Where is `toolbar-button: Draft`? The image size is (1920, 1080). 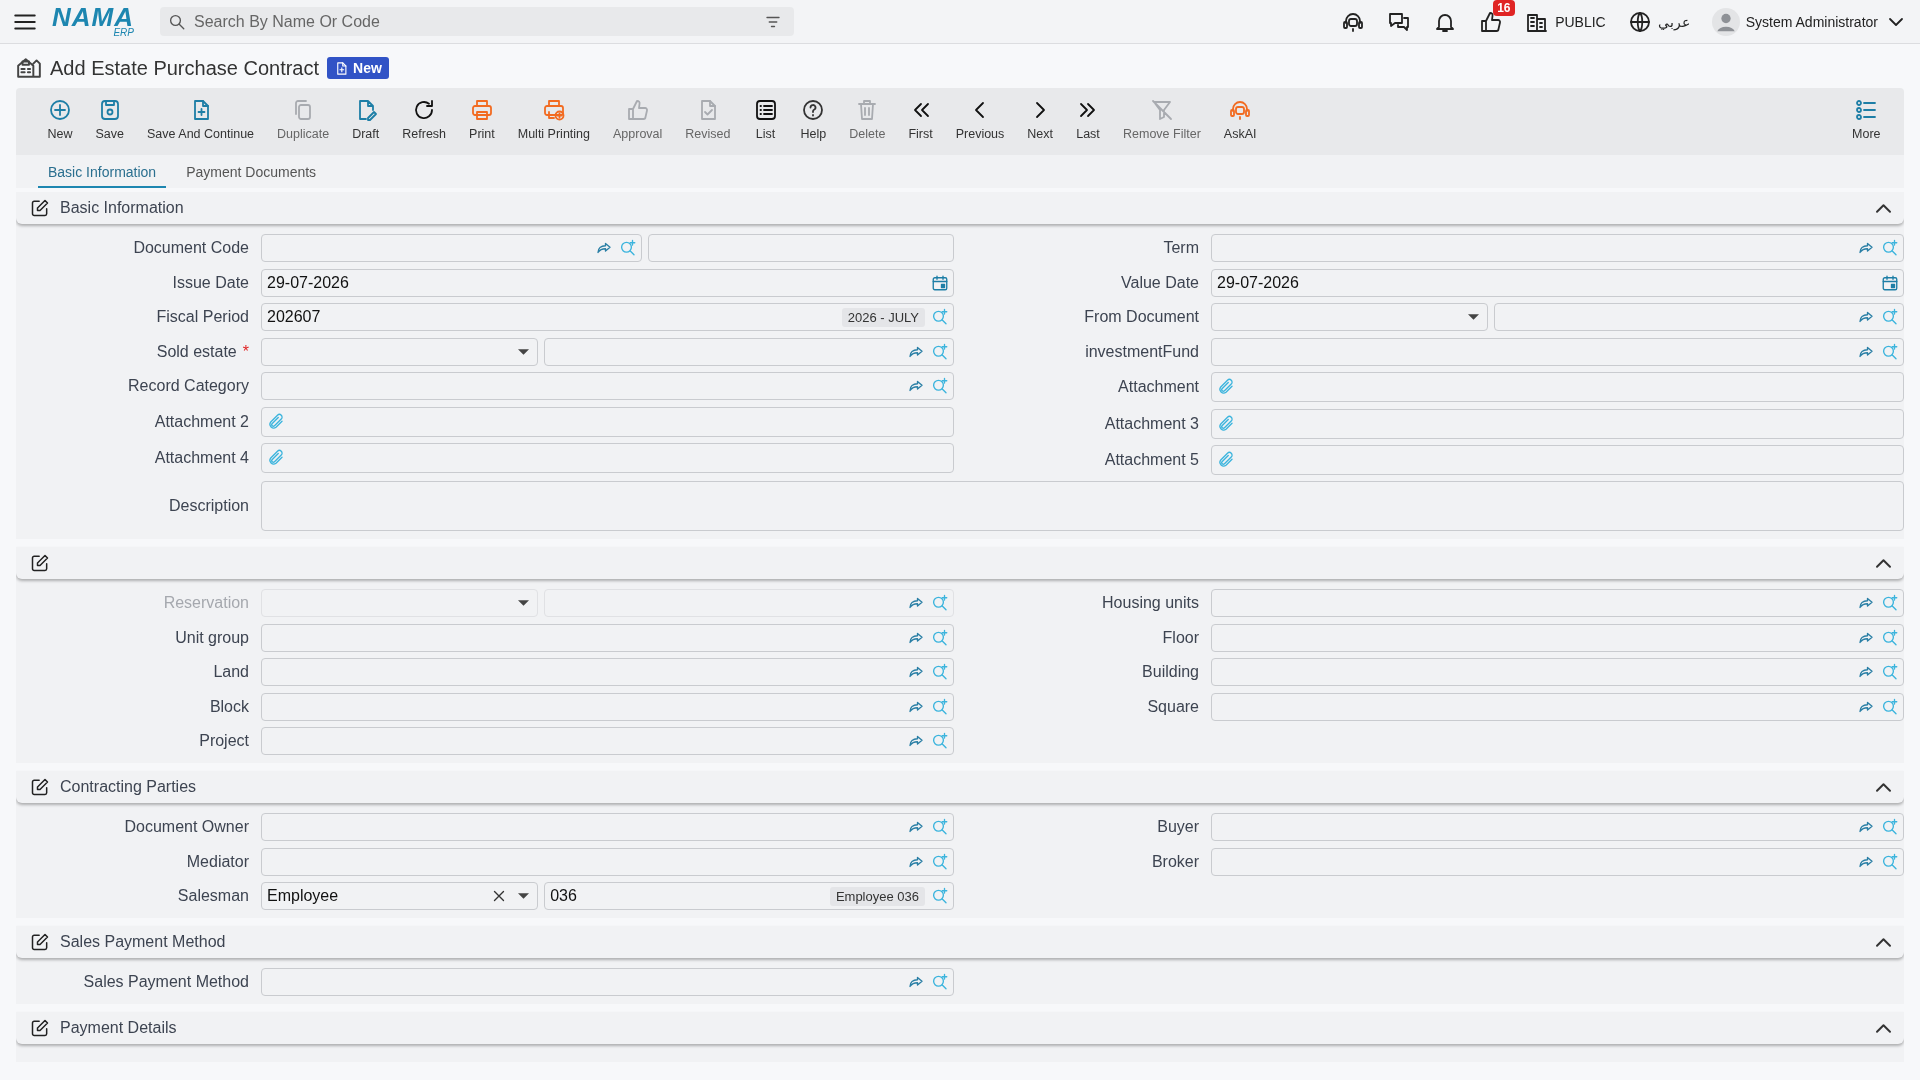
toolbar-button: Draft is located at coordinates (365, 114).